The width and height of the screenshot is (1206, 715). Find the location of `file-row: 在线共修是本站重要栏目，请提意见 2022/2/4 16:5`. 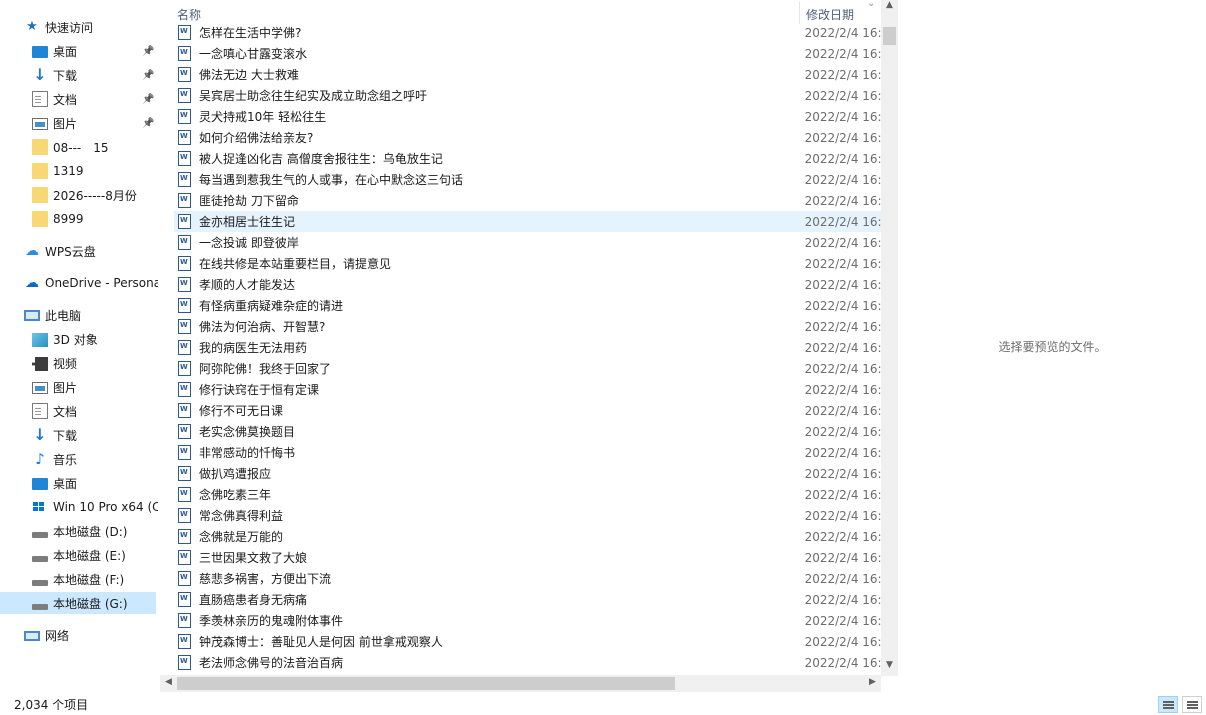

file-row: 在线共修是本站重要栏目，请提意见 2022/2/4 16:5 is located at coordinates (528, 263).